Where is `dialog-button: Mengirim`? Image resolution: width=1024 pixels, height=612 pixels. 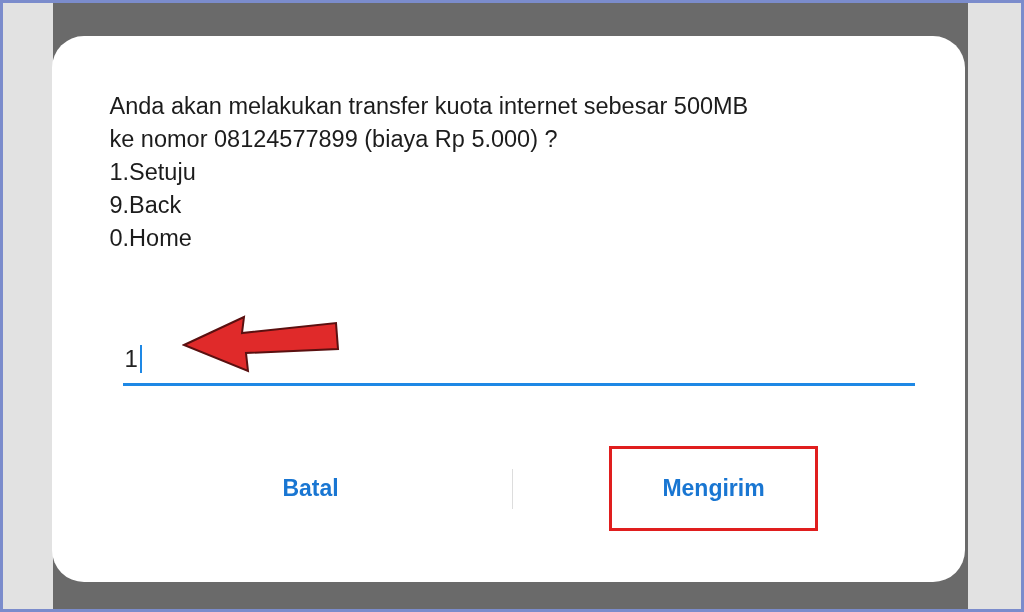 dialog-button: Mengirim is located at coordinates (713, 488).